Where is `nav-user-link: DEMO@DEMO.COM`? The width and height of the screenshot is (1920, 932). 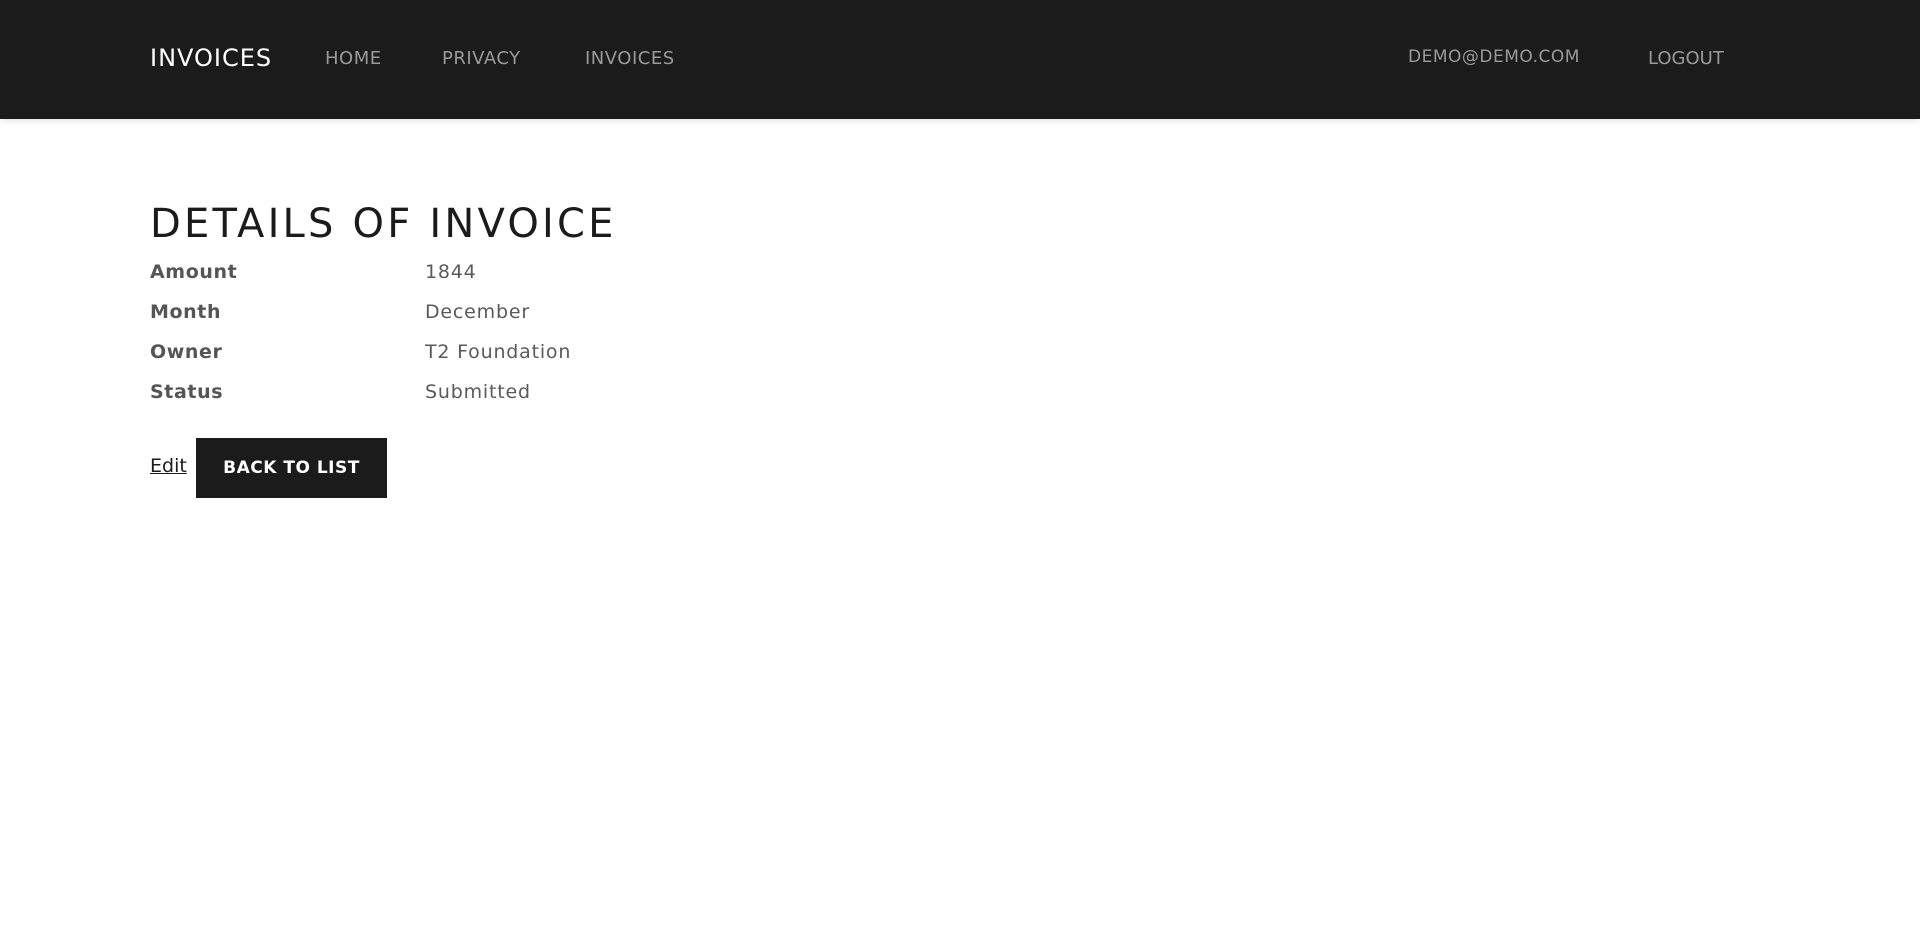 nav-user-link: DEMO@DEMO.COM is located at coordinates (1494, 57).